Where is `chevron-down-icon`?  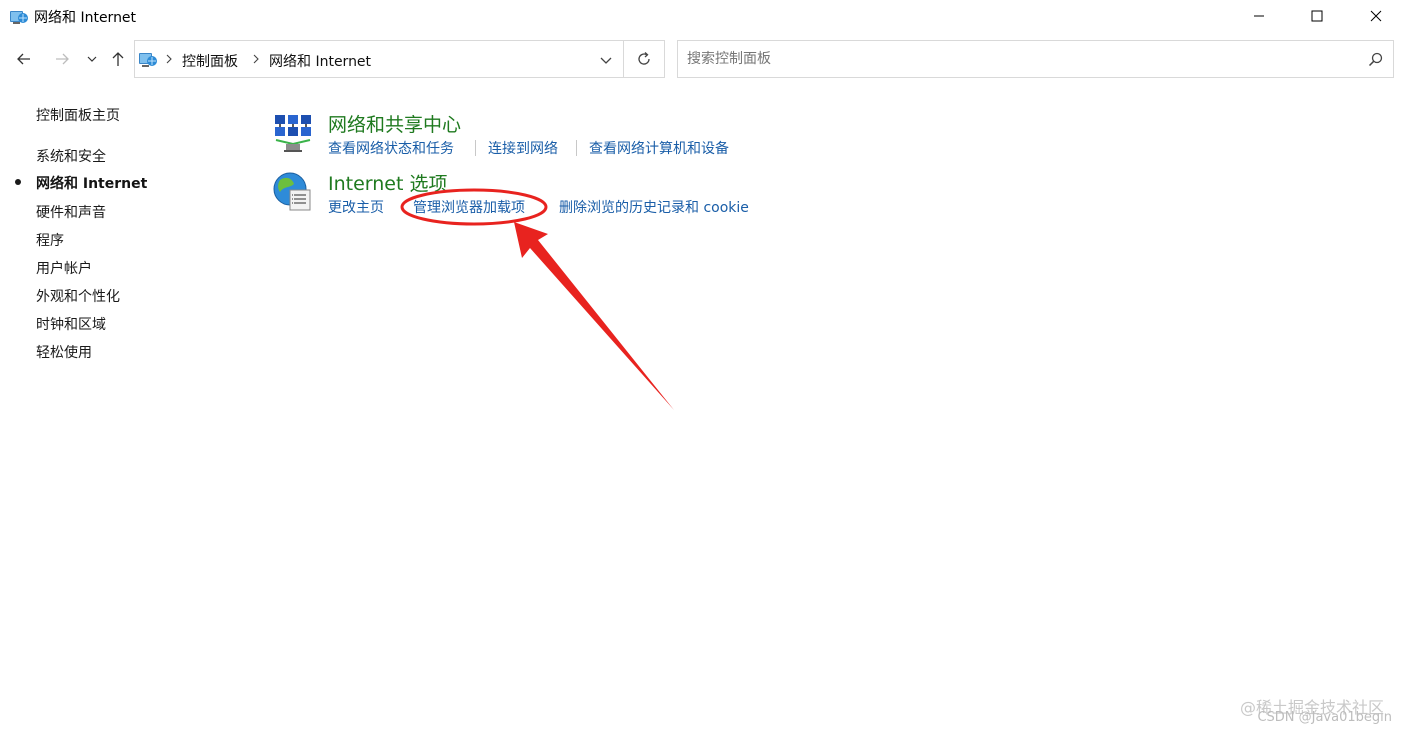 chevron-down-icon is located at coordinates (92, 59).